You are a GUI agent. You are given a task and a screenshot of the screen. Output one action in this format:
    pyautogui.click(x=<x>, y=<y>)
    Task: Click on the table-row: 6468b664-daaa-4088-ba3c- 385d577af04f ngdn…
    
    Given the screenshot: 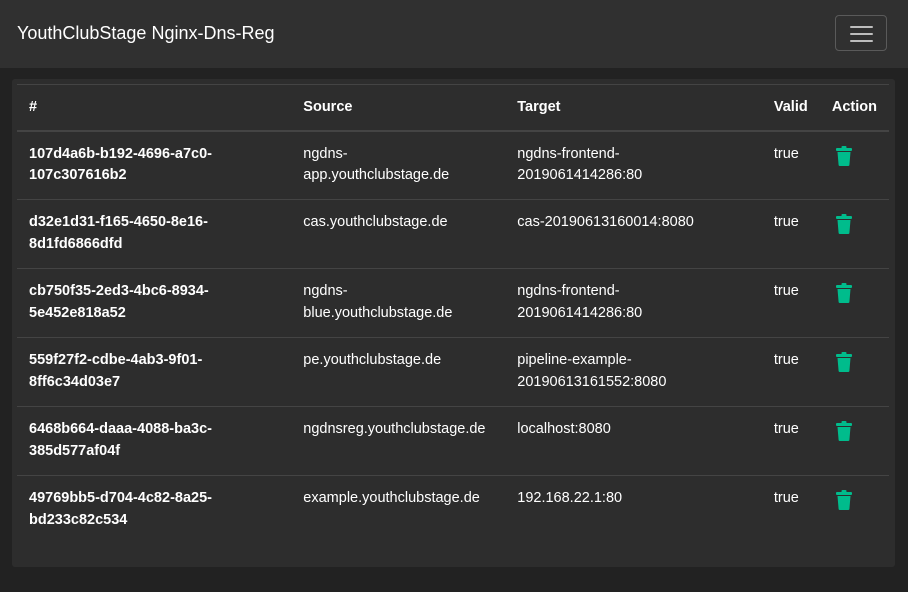 What is the action you would take?
    pyautogui.click(x=453, y=441)
    